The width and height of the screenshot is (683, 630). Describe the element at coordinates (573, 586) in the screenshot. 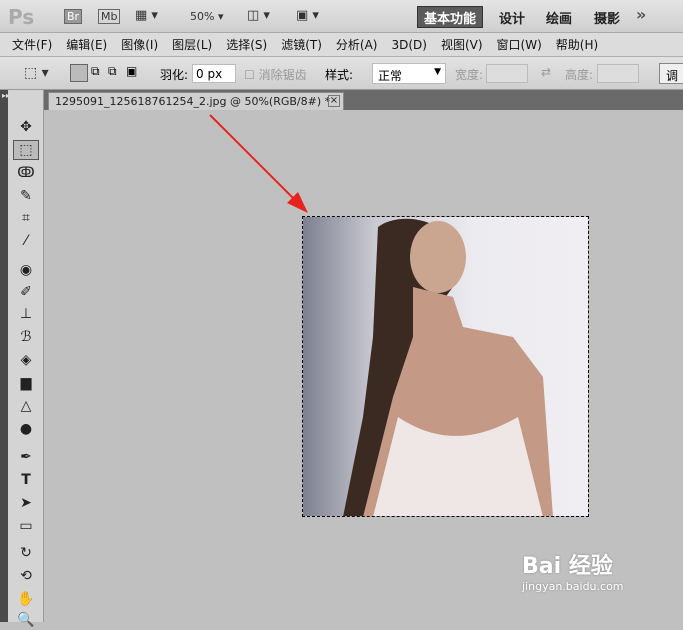

I see `watermark-url: jingyan.baidu.com` at that location.